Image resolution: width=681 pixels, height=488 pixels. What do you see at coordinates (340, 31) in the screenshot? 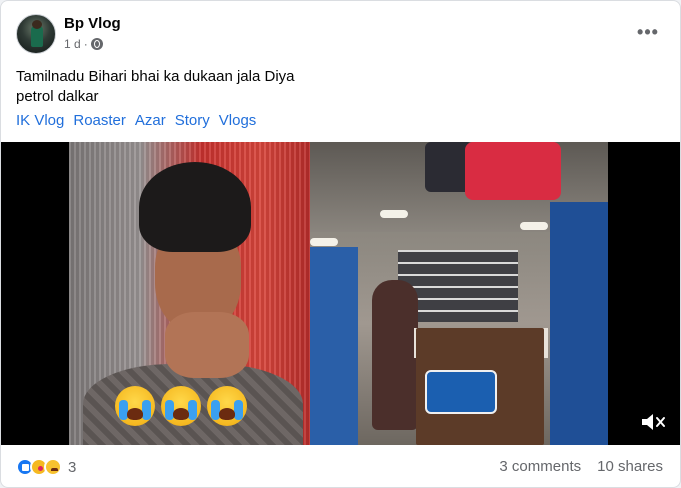
I see `post-header: Bp Vlog 1 d · •••` at bounding box center [340, 31].